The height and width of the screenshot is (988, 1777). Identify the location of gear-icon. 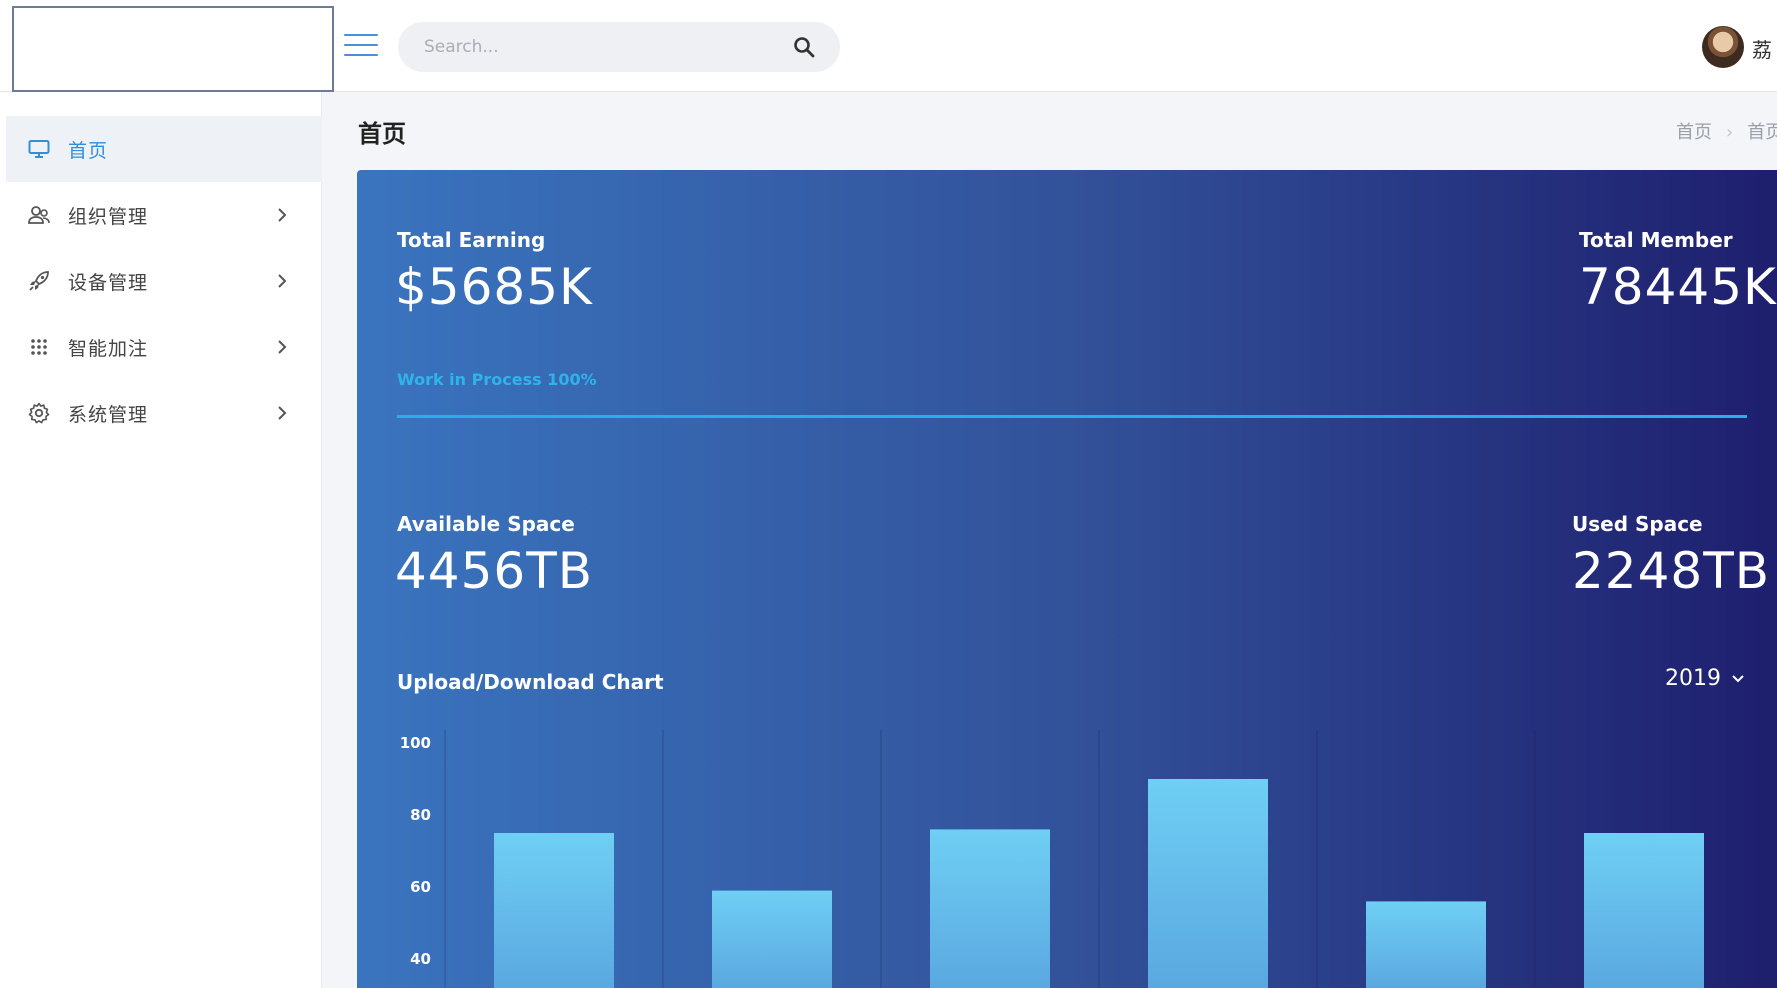
(39, 413).